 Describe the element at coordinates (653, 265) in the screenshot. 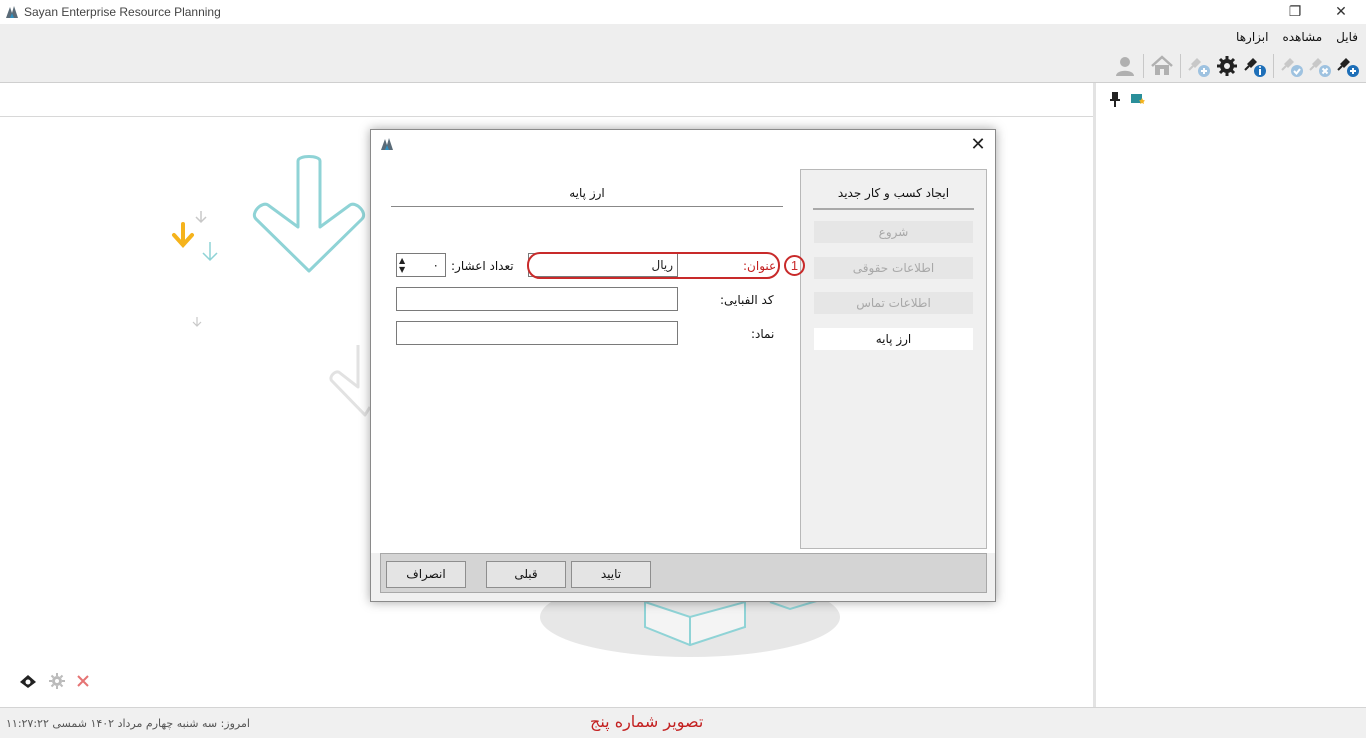

I see `annotation-highlight` at that location.